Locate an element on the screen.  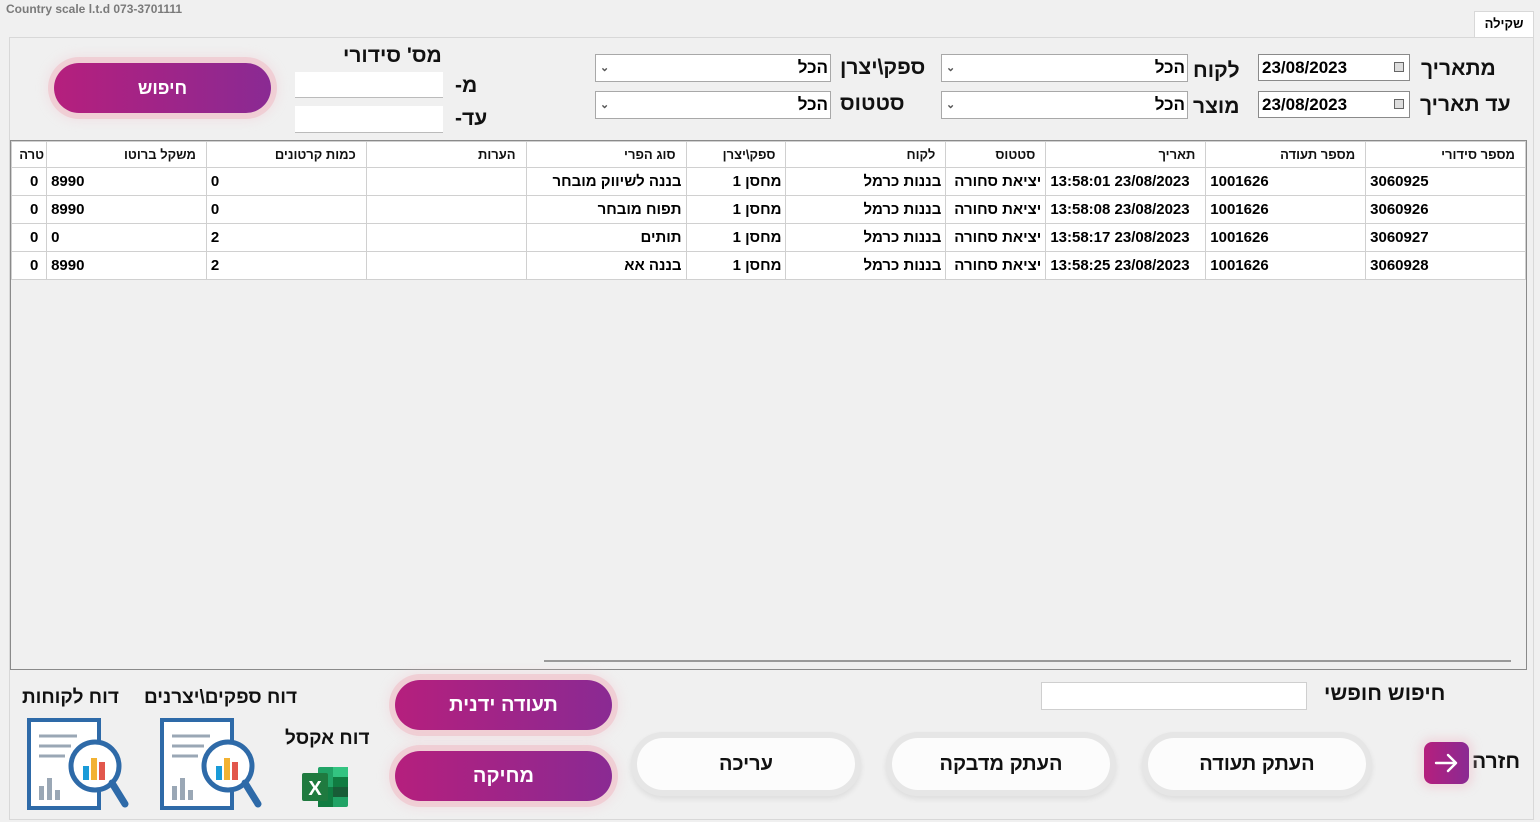
table-cell: 23/08/2023 13:58:25 is located at coordinates (1126, 265).